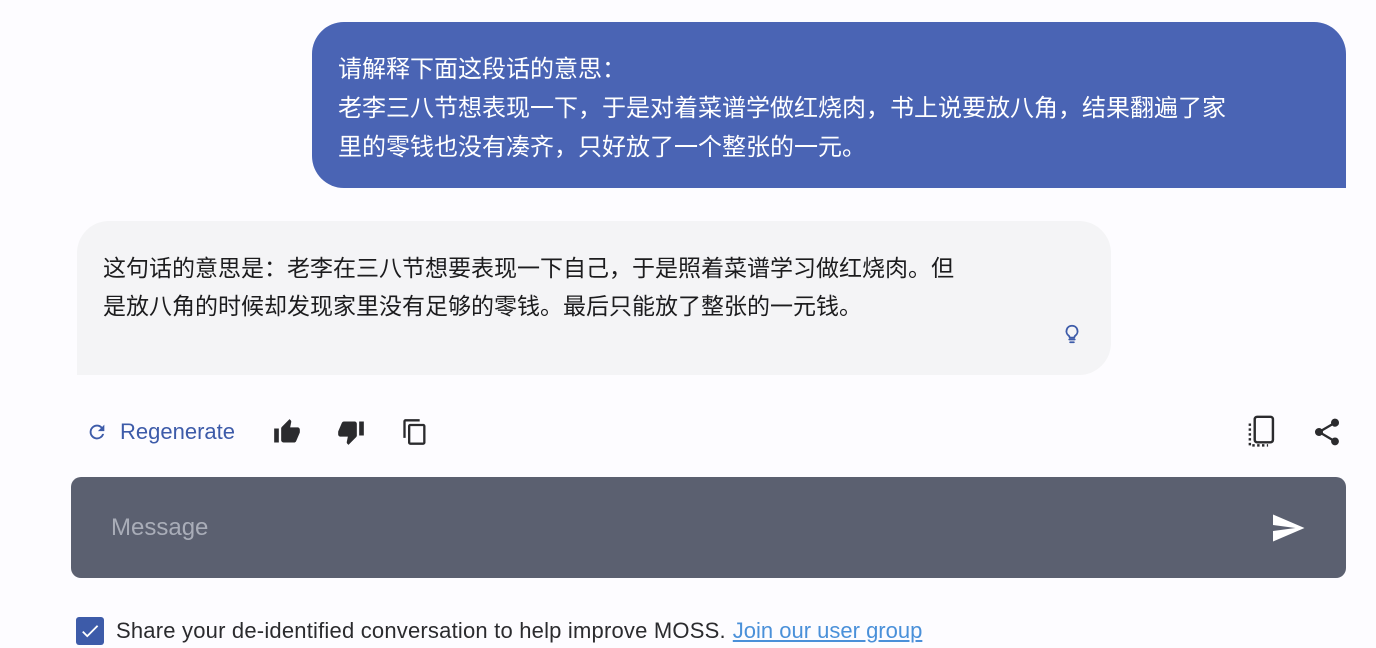 The width and height of the screenshot is (1376, 648). I want to click on assistant-message-line: 是放八角的时候却发现家里没有足够的零钱。最后只能放了整张的一元钱。, so click(482, 306).